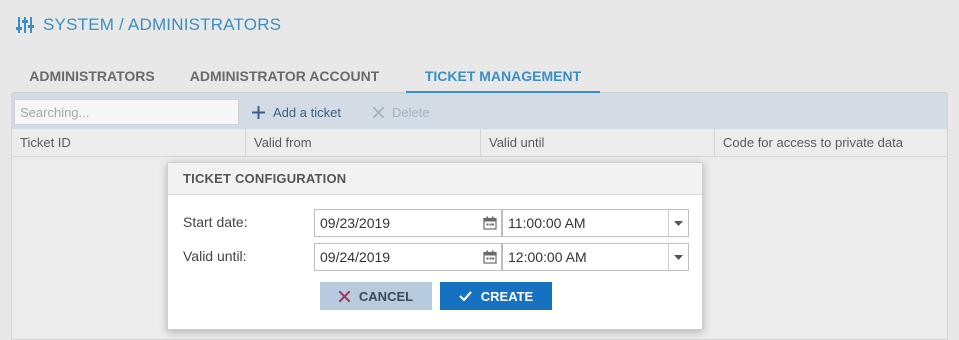  I want to click on cancel-label: CANCEL, so click(386, 296).